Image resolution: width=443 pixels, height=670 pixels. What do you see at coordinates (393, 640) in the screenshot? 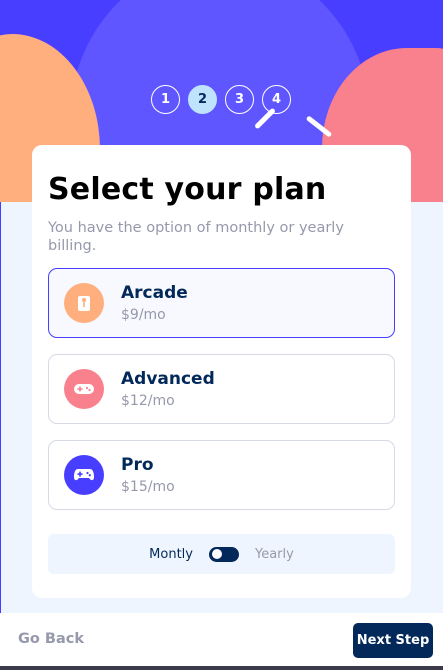
I see `next-step-button: Next Step` at bounding box center [393, 640].